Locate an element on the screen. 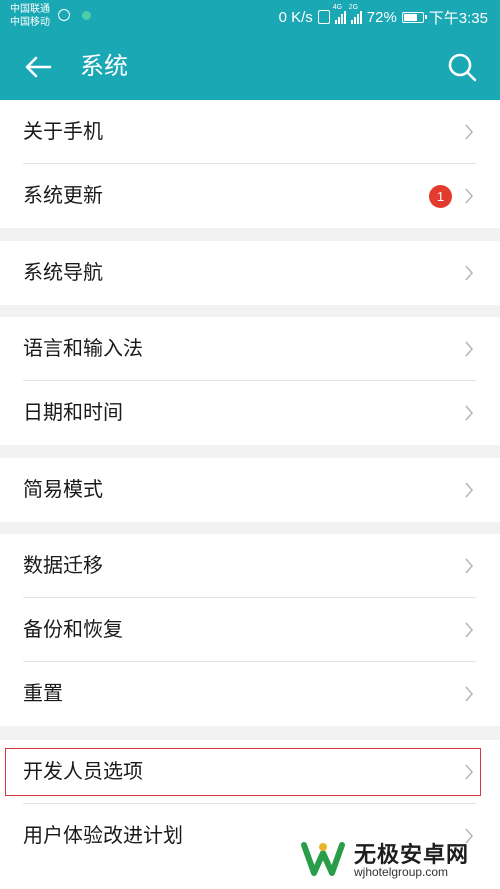 The width and height of the screenshot is (500, 889). highlight-box is located at coordinates (243, 772).